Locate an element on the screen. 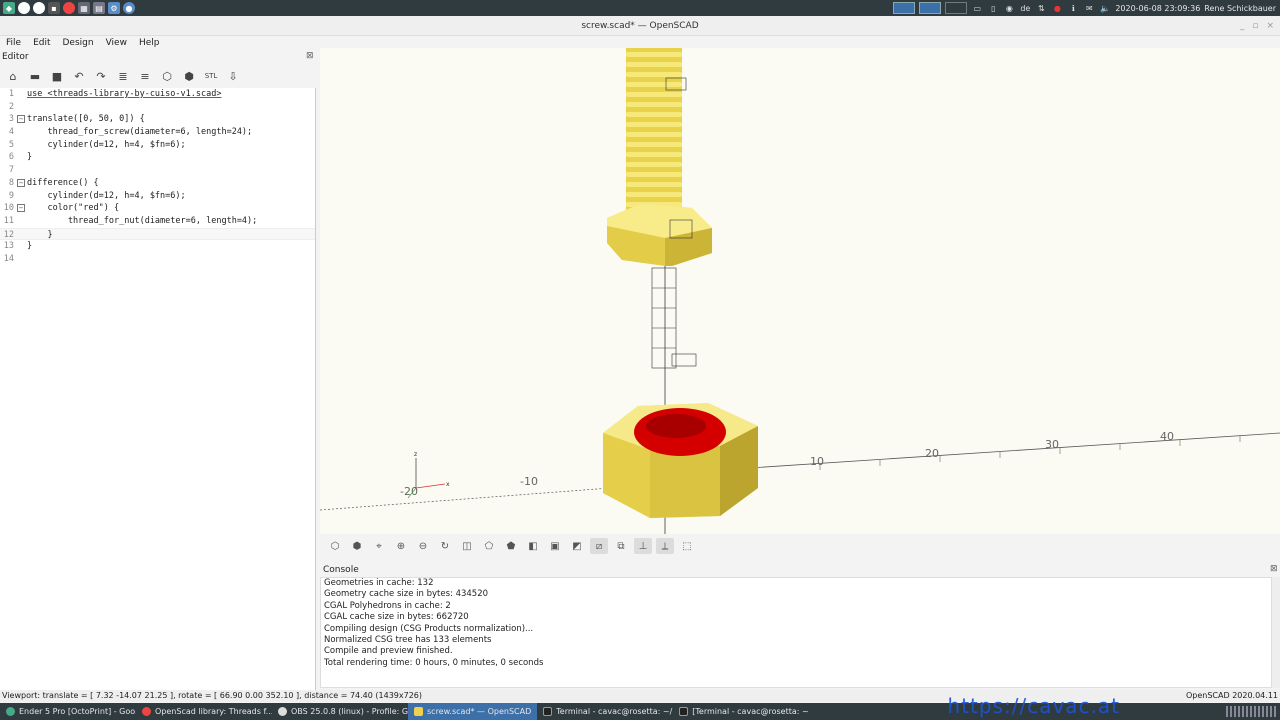 The image size is (1280, 720). files-icon: ▤ is located at coordinates (99, 8).